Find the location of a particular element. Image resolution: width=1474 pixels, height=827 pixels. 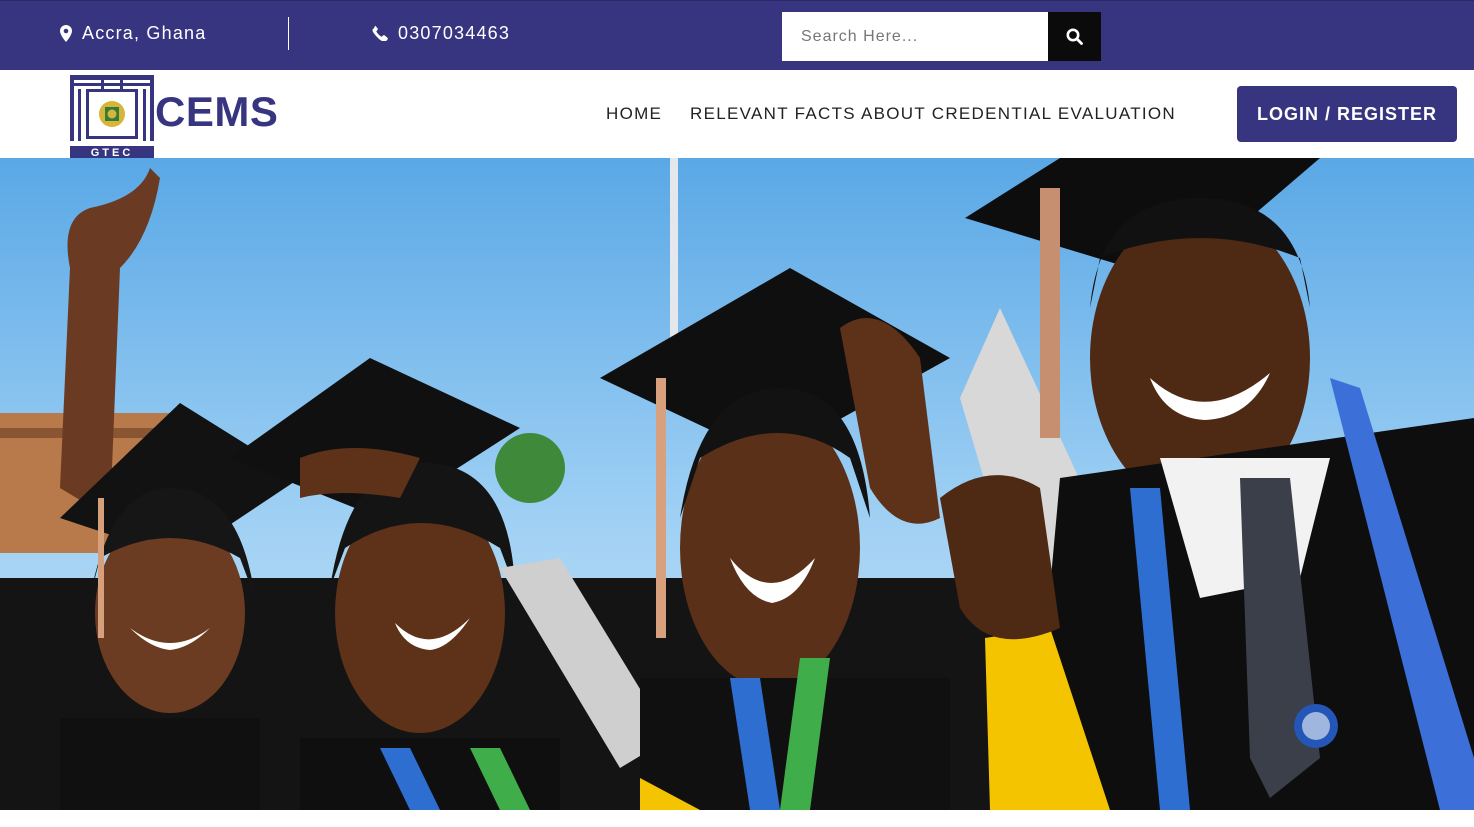

top-bar: Accra, Ghana 0307034463 is located at coordinates (737, 35).